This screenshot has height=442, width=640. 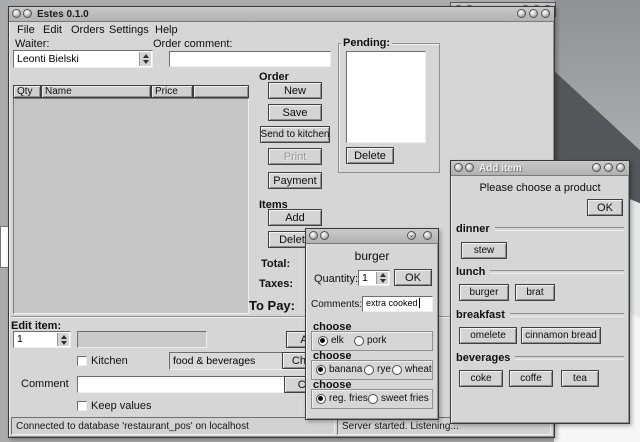 I want to click on quantity-label: Quantity:, so click(x=336, y=279).